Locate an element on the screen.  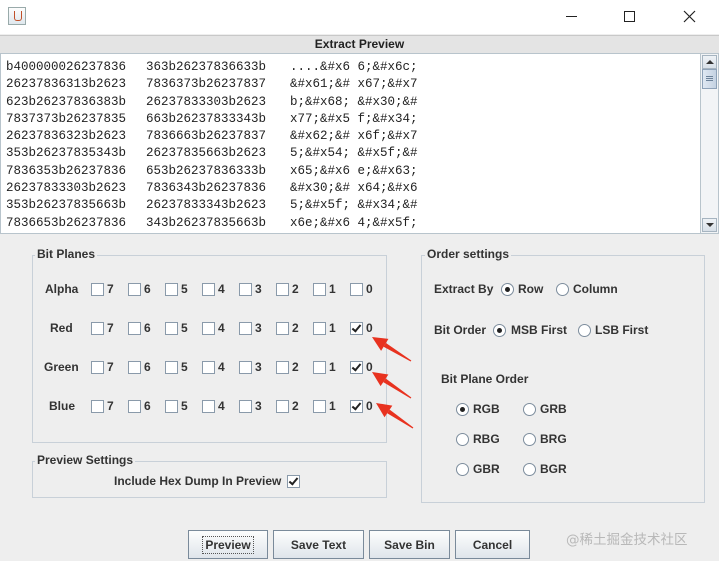
watermark: @稀土掘金技术社区 is located at coordinates (627, 540).